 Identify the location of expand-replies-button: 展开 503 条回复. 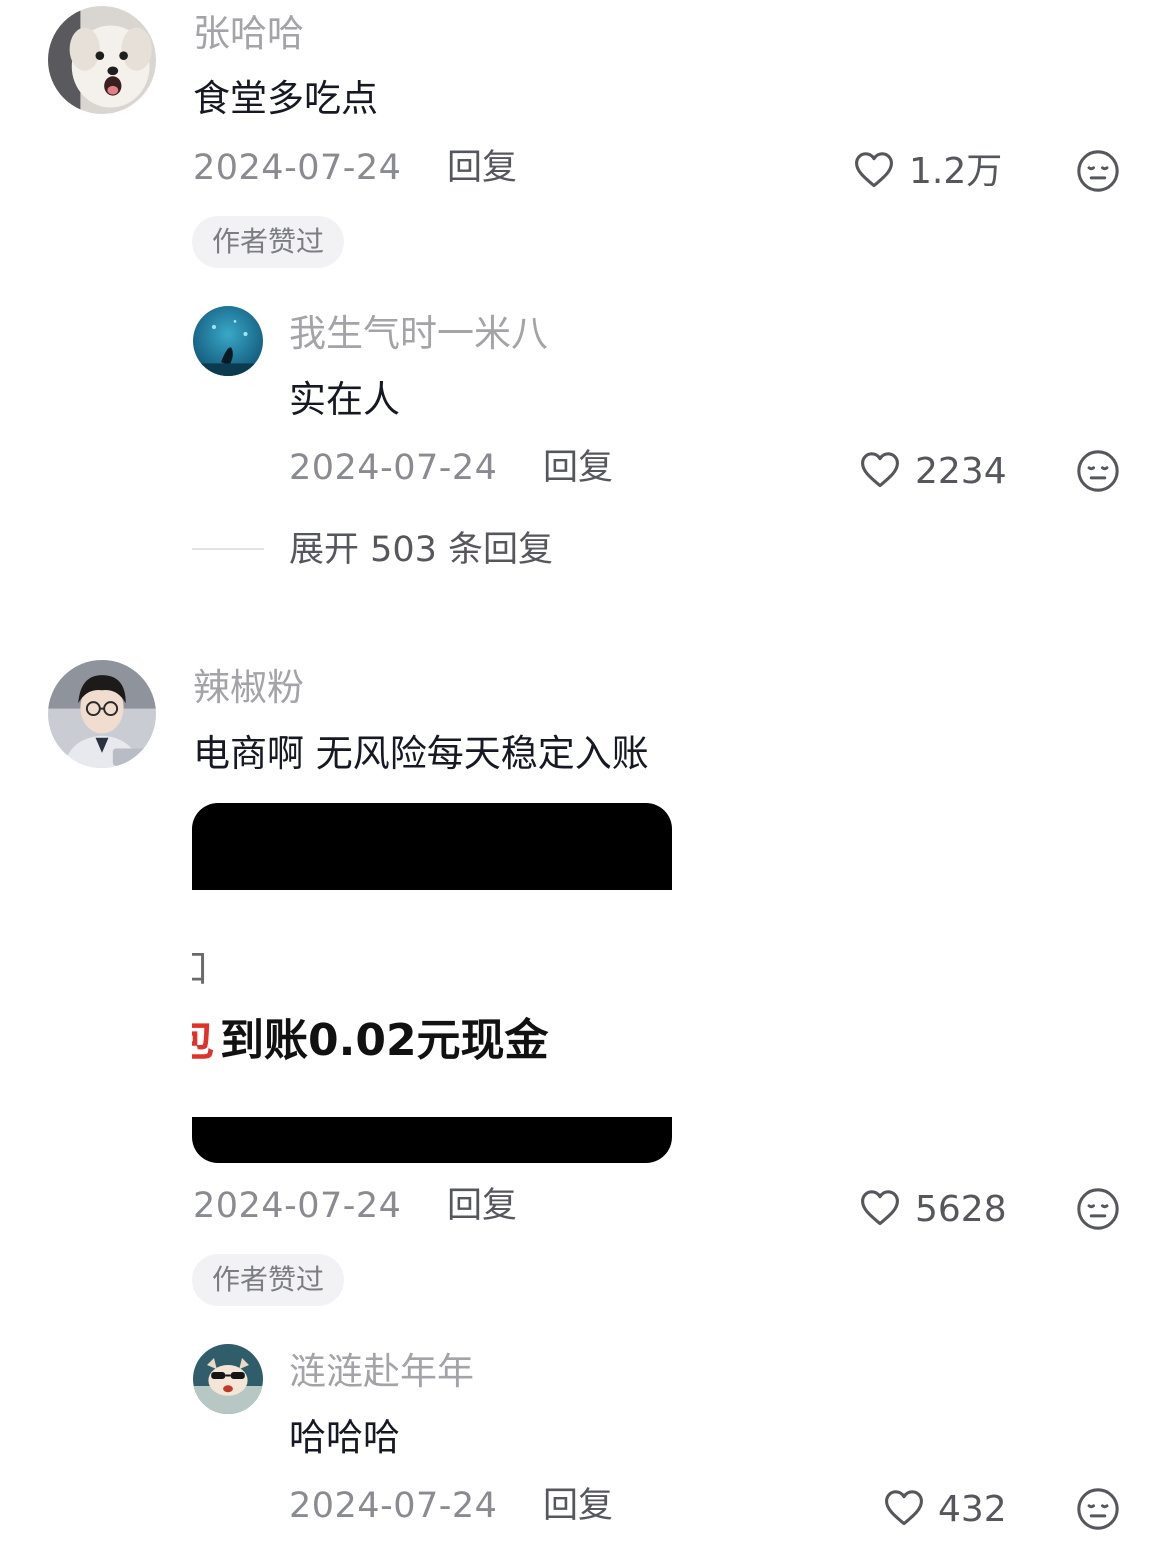
(421, 550).